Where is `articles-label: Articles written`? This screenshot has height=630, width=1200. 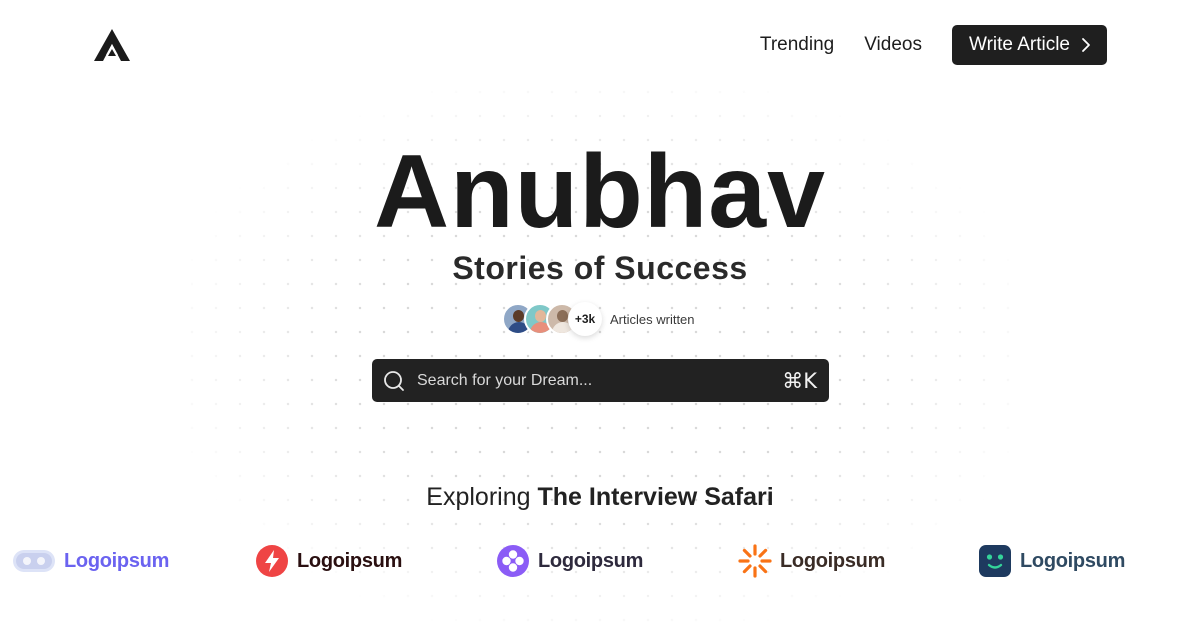 articles-label: Articles written is located at coordinates (652, 319).